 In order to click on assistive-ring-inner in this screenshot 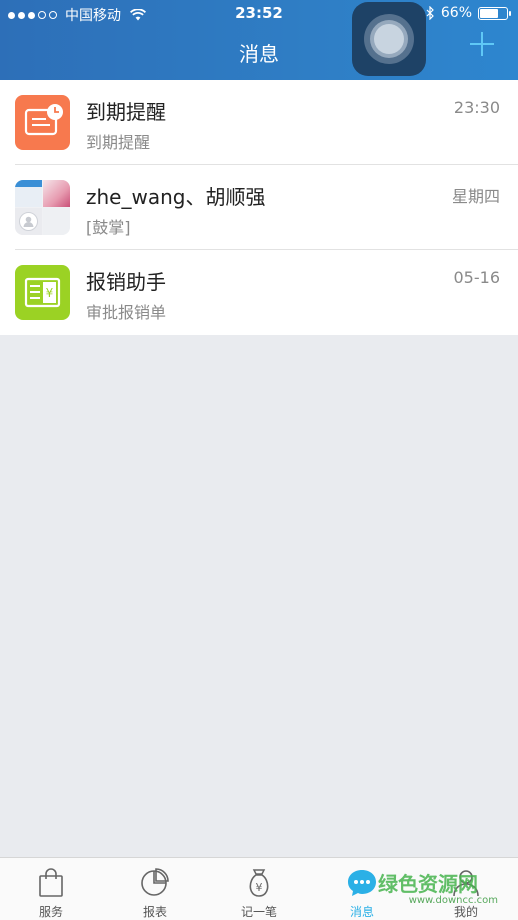, I will do `click(389, 39)`.